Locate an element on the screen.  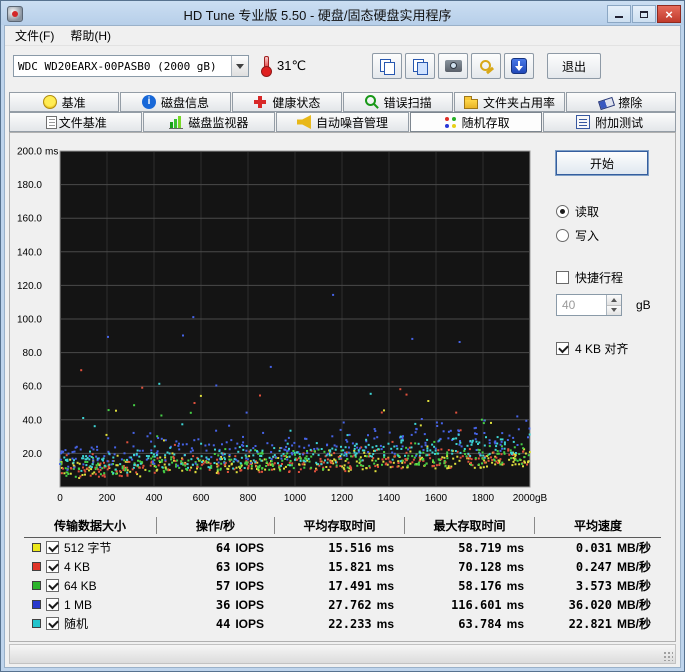
exit-button: 退出 is located at coordinates (574, 66).